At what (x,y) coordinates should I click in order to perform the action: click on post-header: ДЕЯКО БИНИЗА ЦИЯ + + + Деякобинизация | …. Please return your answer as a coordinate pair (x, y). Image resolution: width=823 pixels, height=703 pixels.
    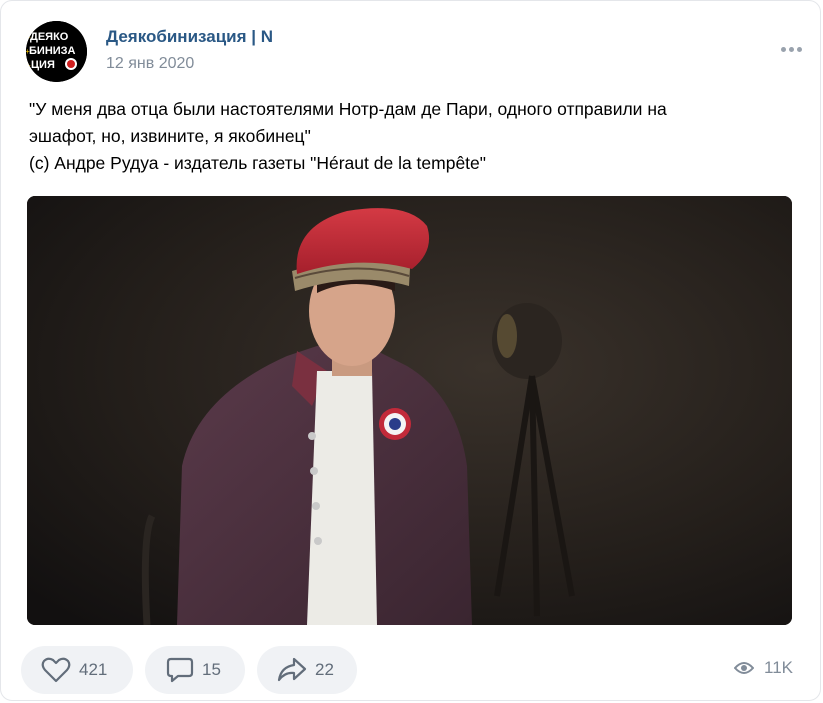
    Looking at the image, I should click on (416, 51).